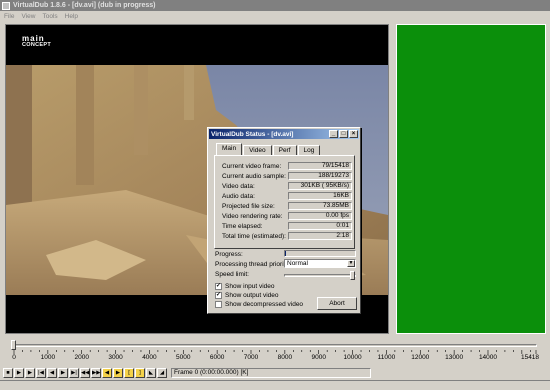  What do you see at coordinates (13, 345) in the screenshot?
I see `timeline-thumb` at bounding box center [13, 345].